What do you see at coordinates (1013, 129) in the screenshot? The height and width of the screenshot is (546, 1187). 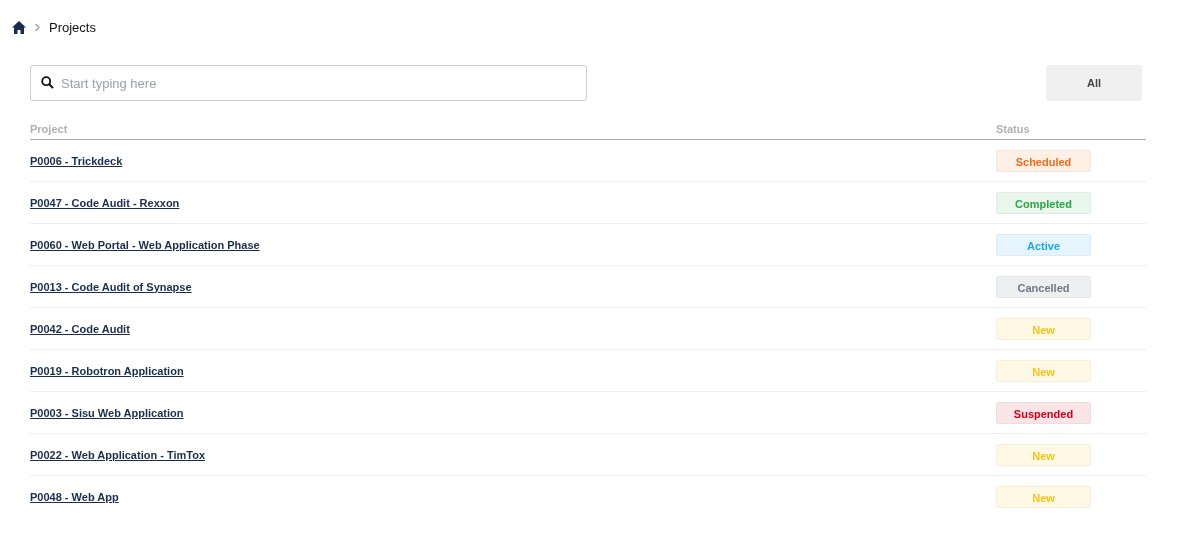 I see `column-header: Status` at bounding box center [1013, 129].